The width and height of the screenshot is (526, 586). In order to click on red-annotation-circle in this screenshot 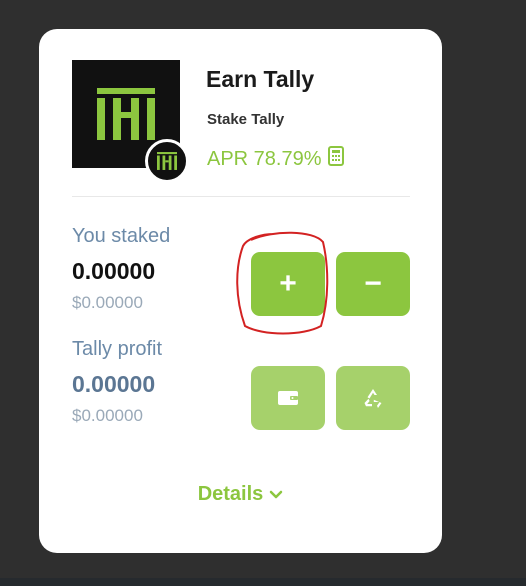, I will do `click(282, 283)`.